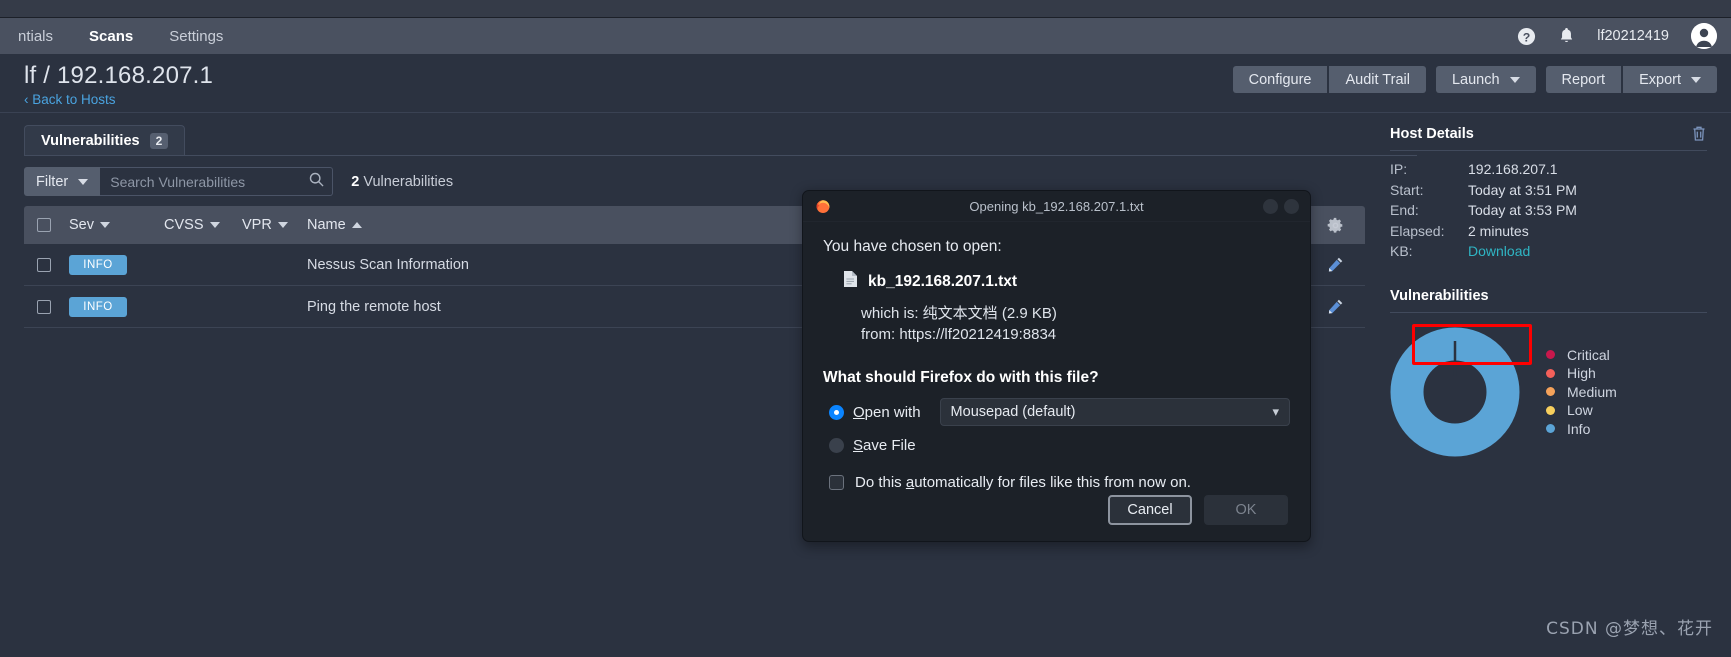 The width and height of the screenshot is (1731, 657). I want to click on dialog-file-name: kb_192.168.207.1.txt, so click(943, 281).